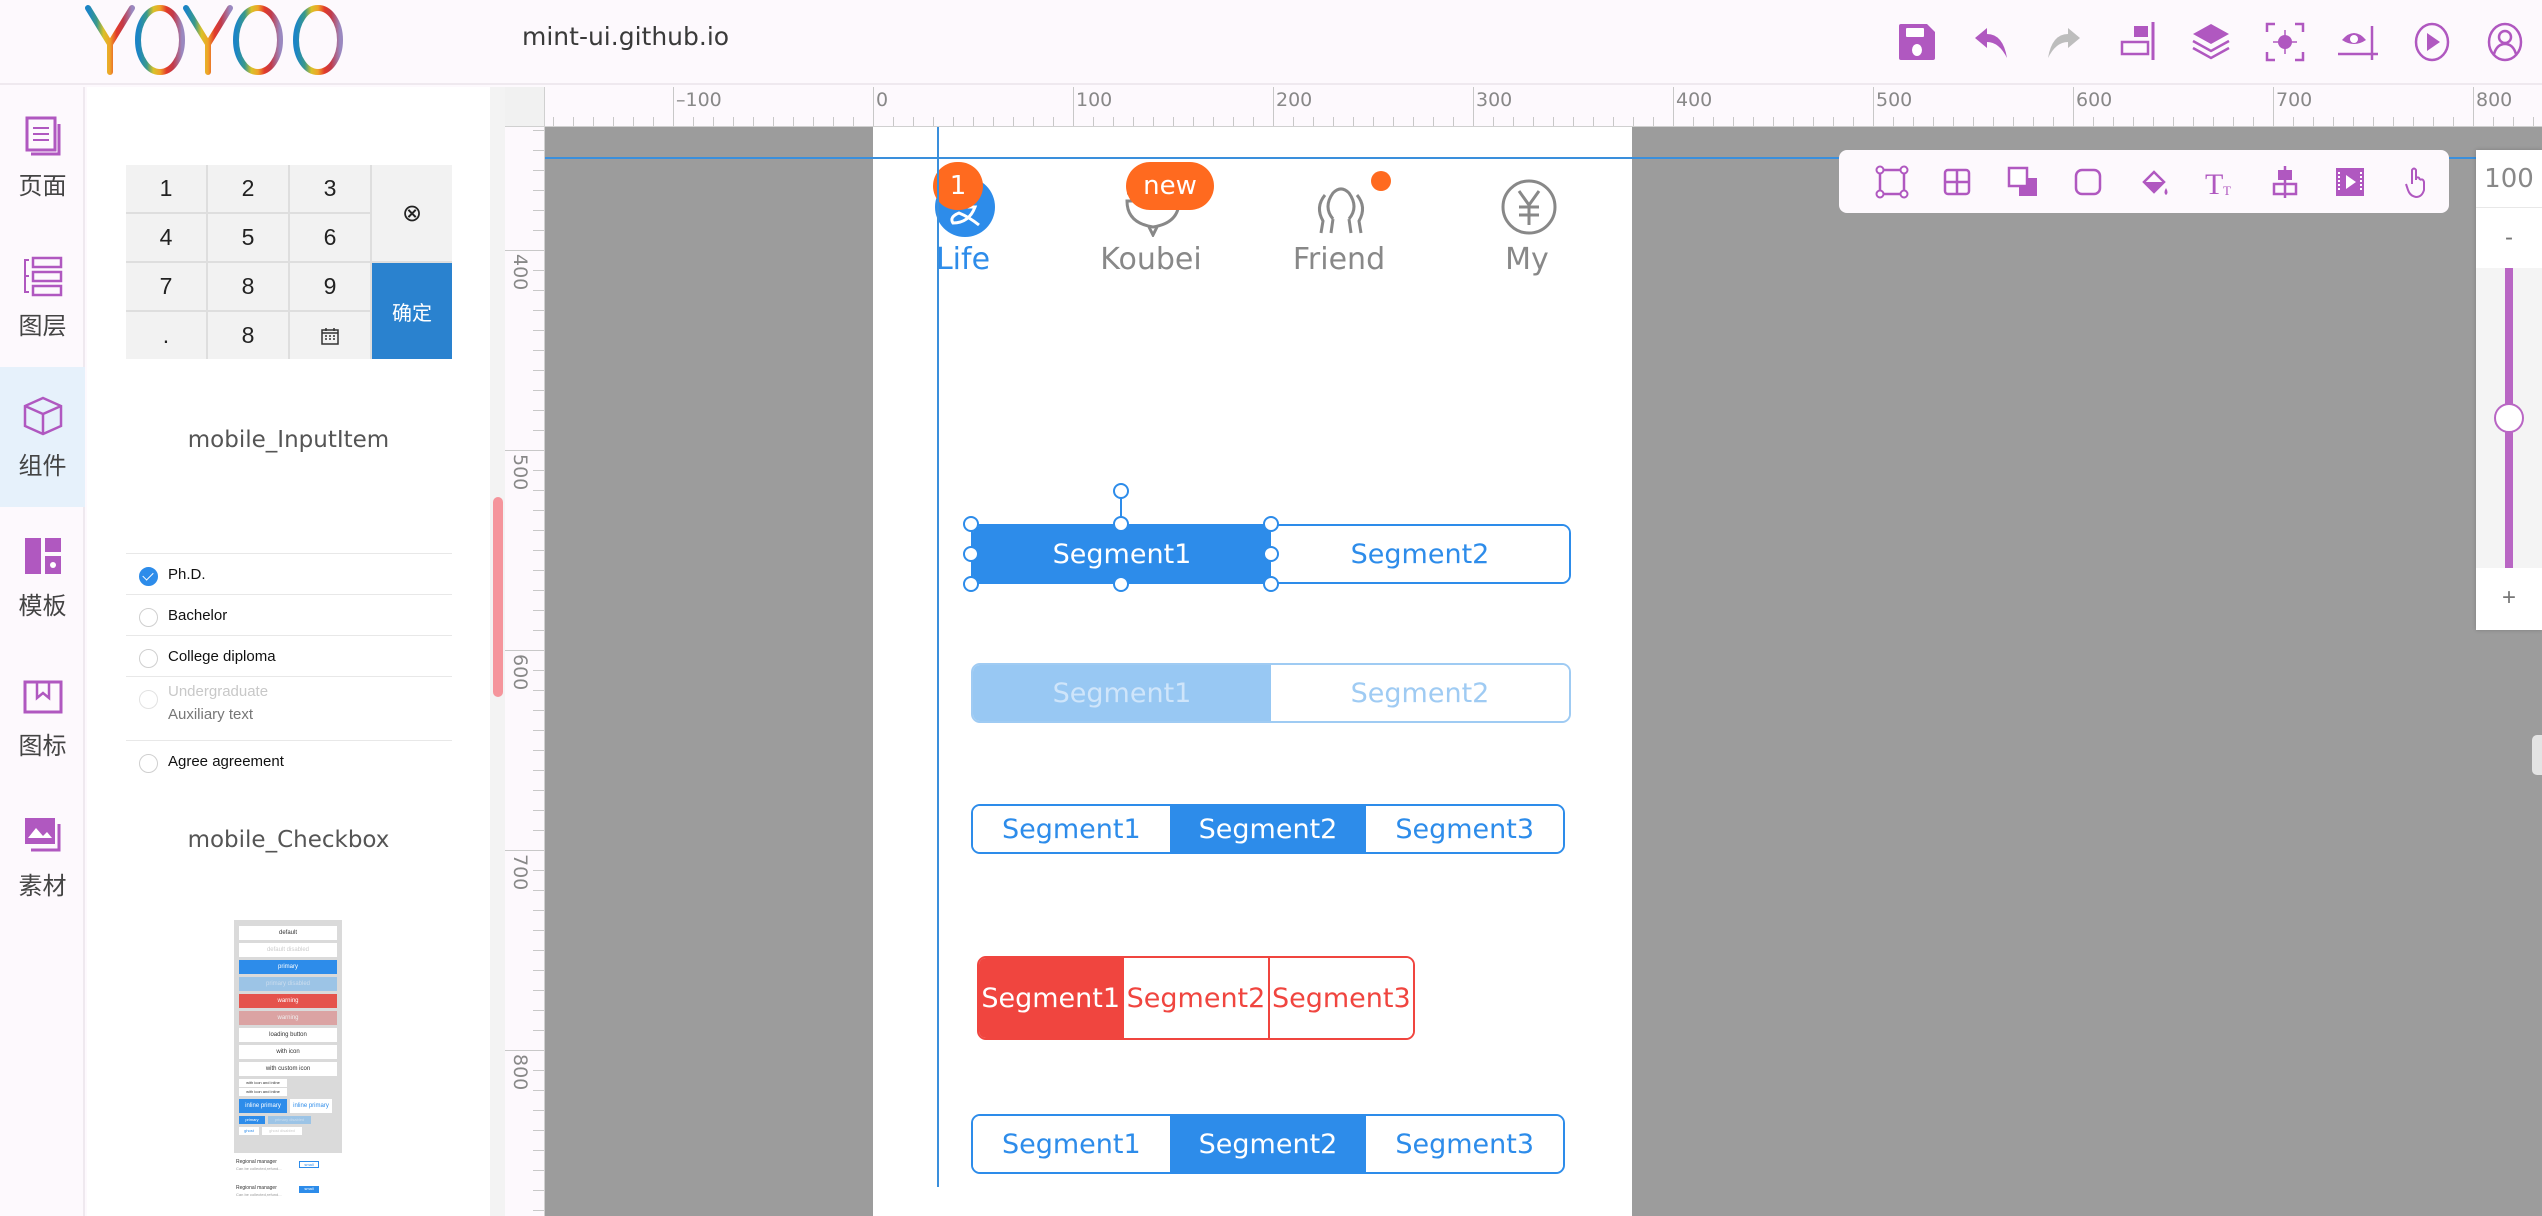  Describe the element at coordinates (198, 615) in the screenshot. I see `radio-label: Bachelor` at that location.